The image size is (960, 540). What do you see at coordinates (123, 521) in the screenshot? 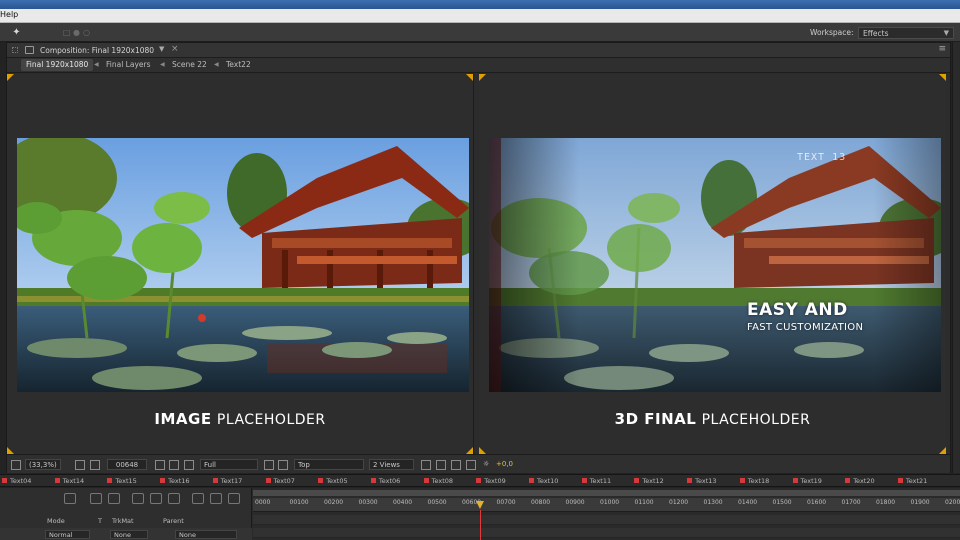
I see `column-trkmat: TrkMat` at bounding box center [123, 521].